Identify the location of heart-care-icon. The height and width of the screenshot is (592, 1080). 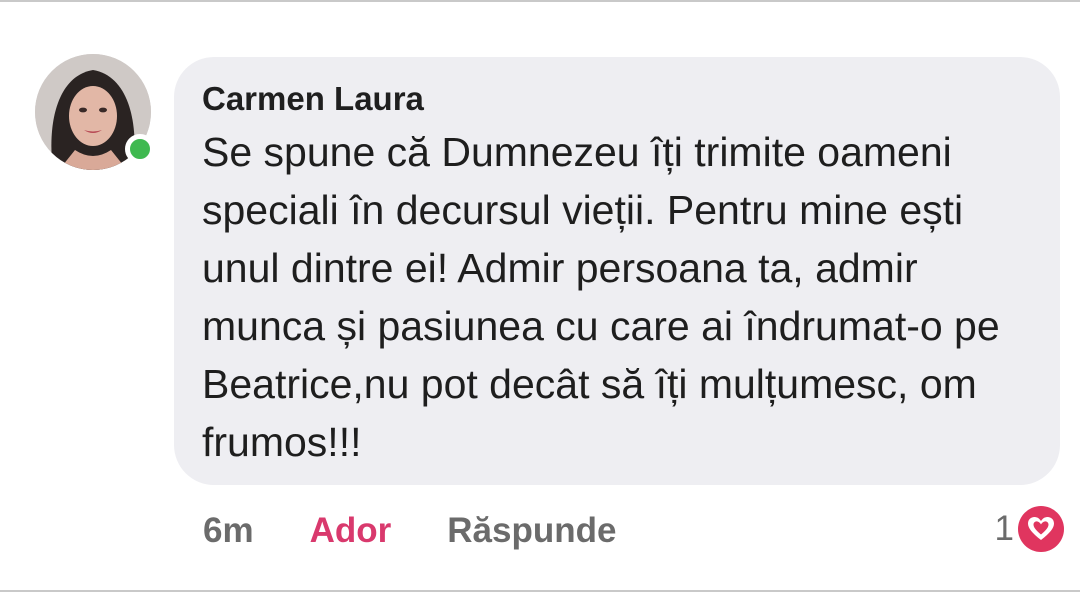
(1041, 529).